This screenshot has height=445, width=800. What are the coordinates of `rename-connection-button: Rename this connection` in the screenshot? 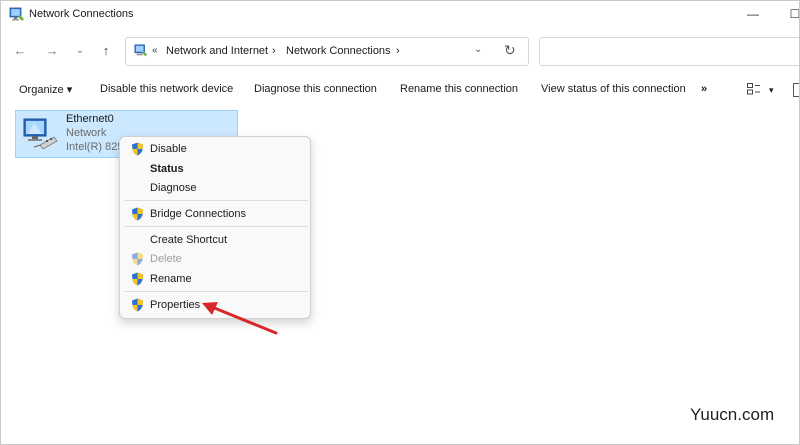 It's located at (459, 89).